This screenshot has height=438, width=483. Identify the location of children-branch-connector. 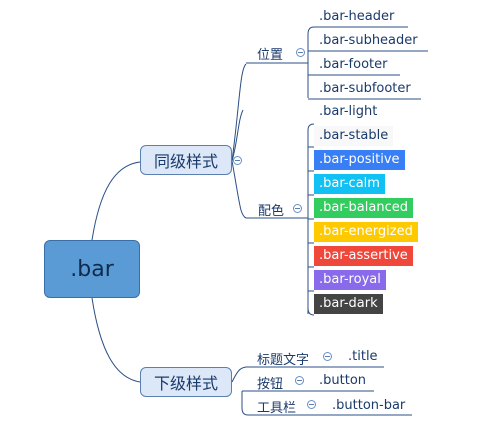
(239, 374).